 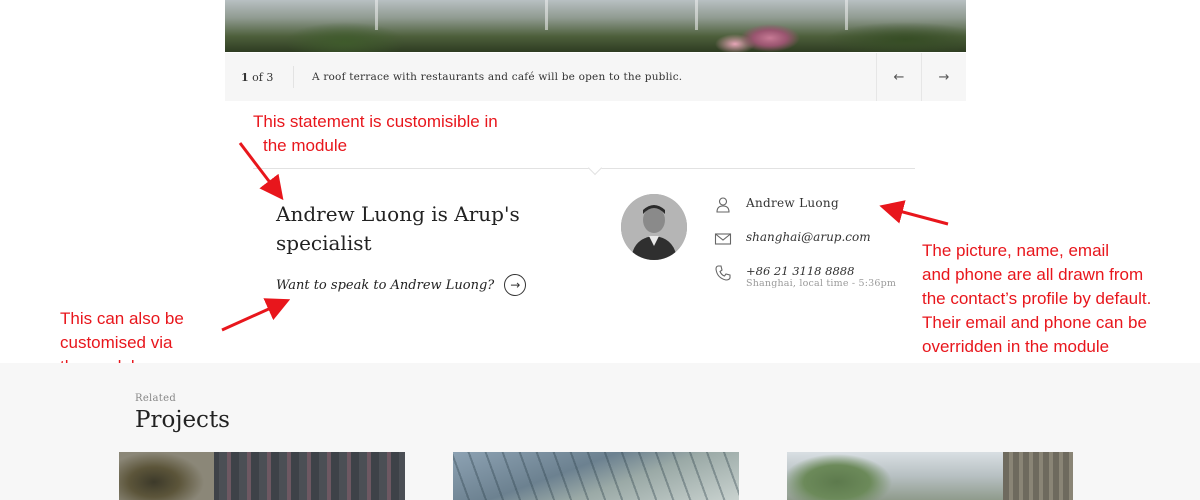 What do you see at coordinates (261, 171) in the screenshot?
I see `arrow-to-statement` at bounding box center [261, 171].